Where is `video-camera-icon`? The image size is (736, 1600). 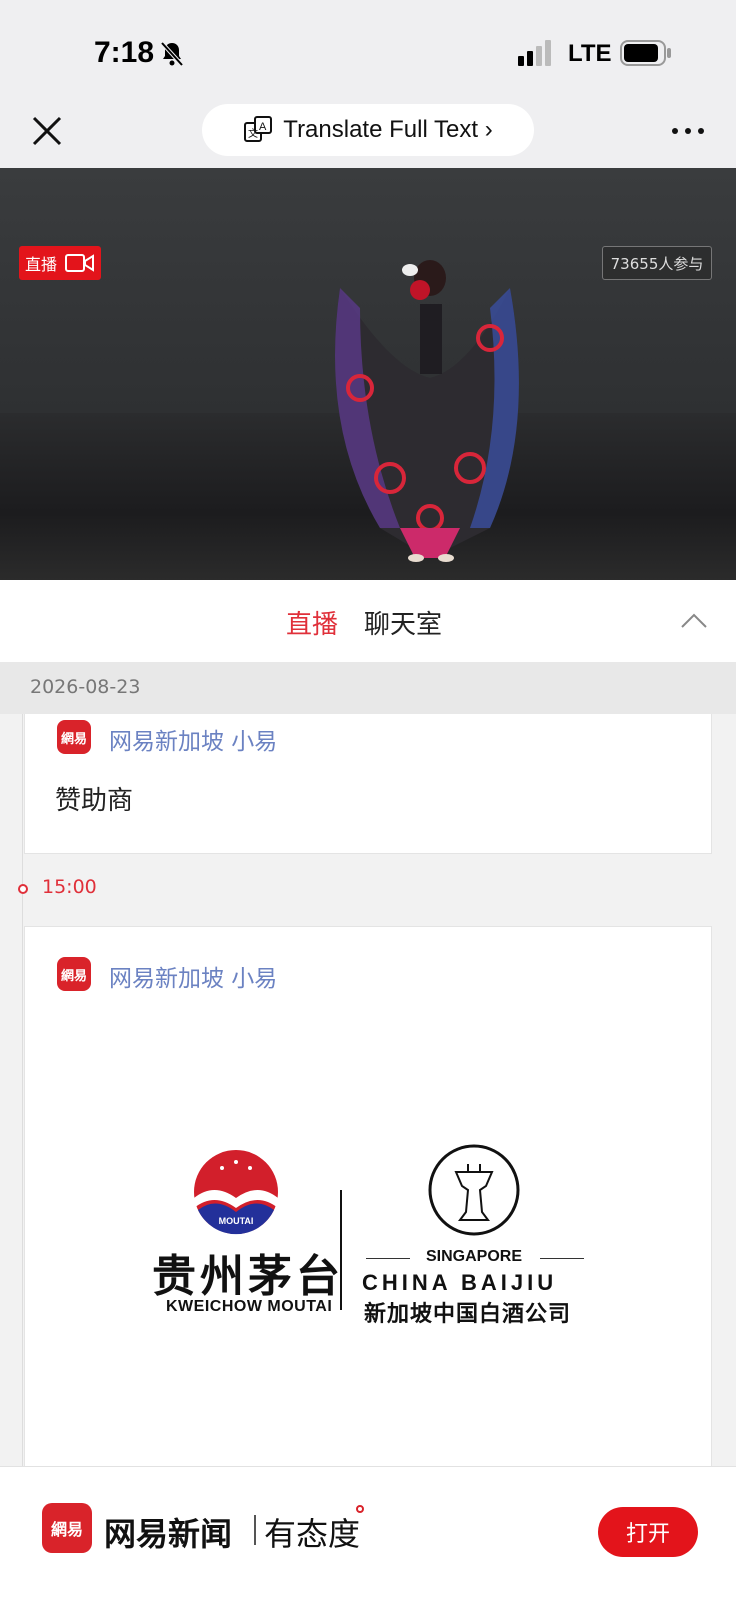
video-camera-icon is located at coordinates (80, 263).